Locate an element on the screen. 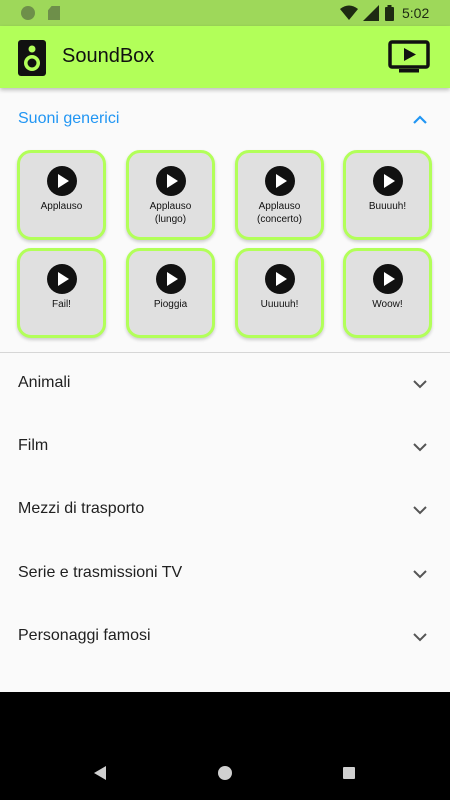  signal-icon is located at coordinates (371, 13).